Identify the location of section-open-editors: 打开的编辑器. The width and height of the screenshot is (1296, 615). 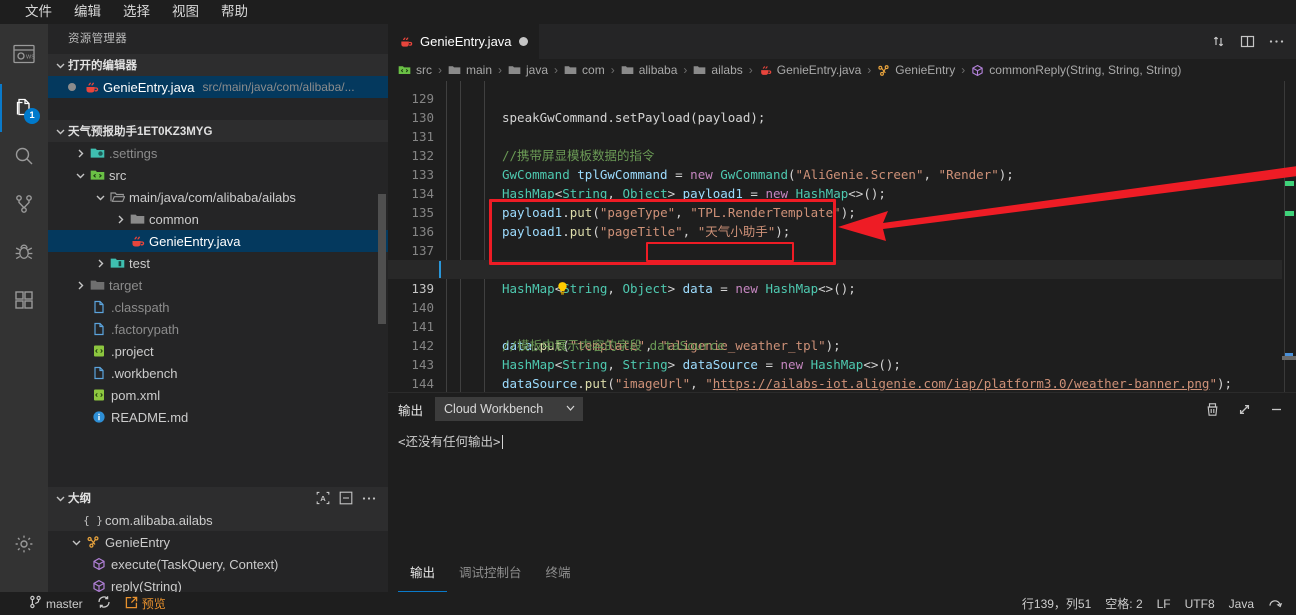
(218, 65).